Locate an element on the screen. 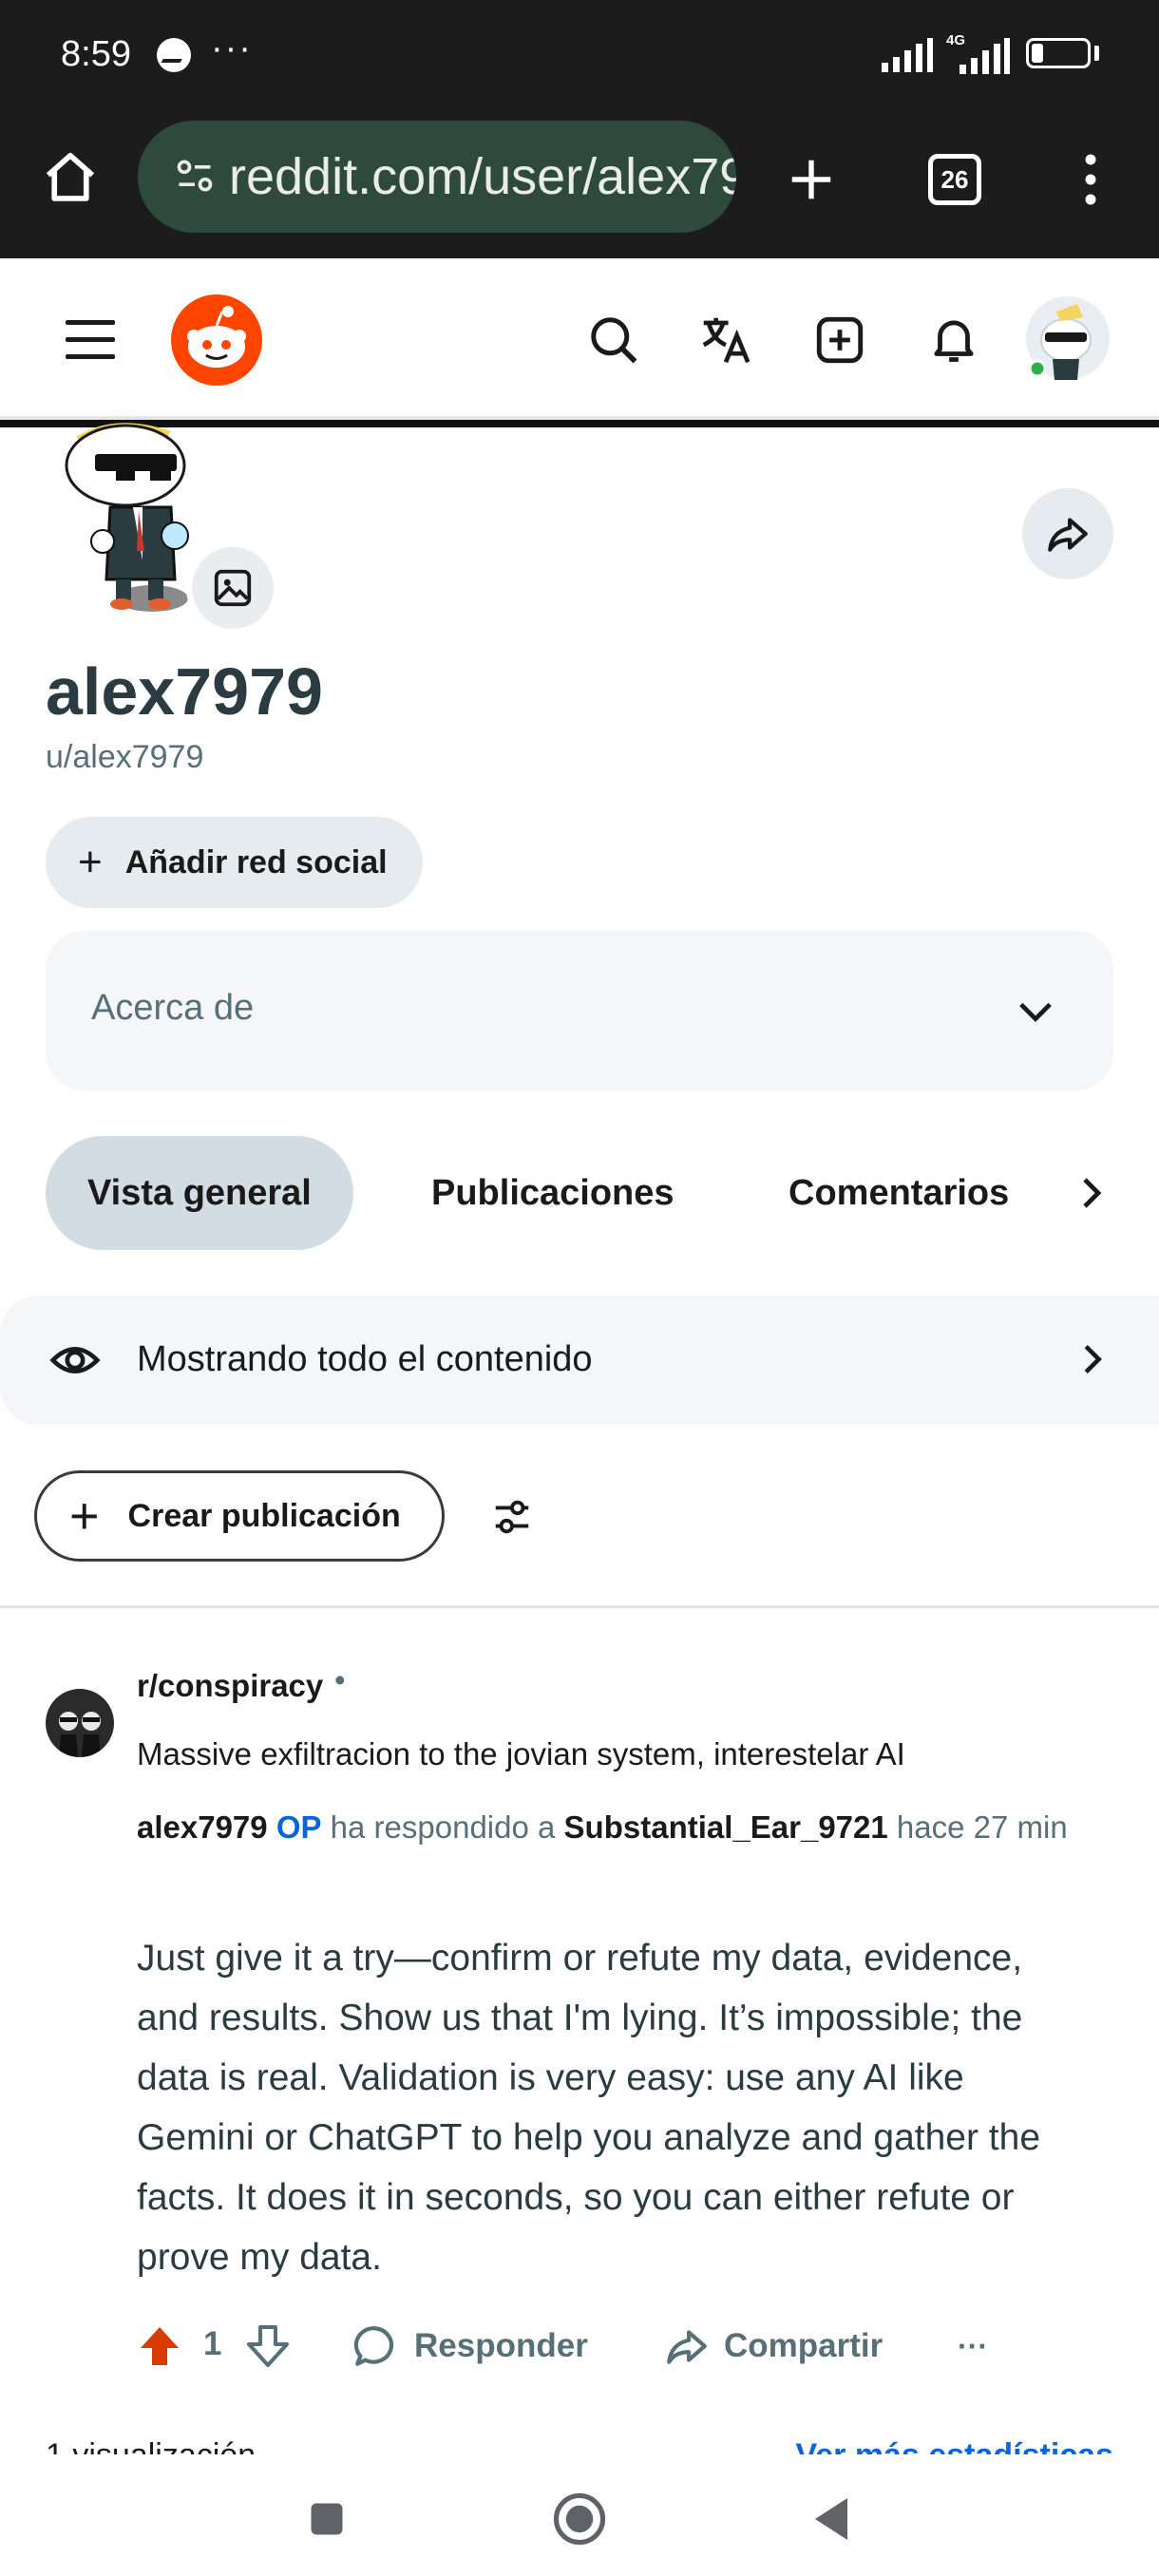 The height and width of the screenshot is (2576, 1159). profile-display-name: alex7979 is located at coordinates (184, 691).